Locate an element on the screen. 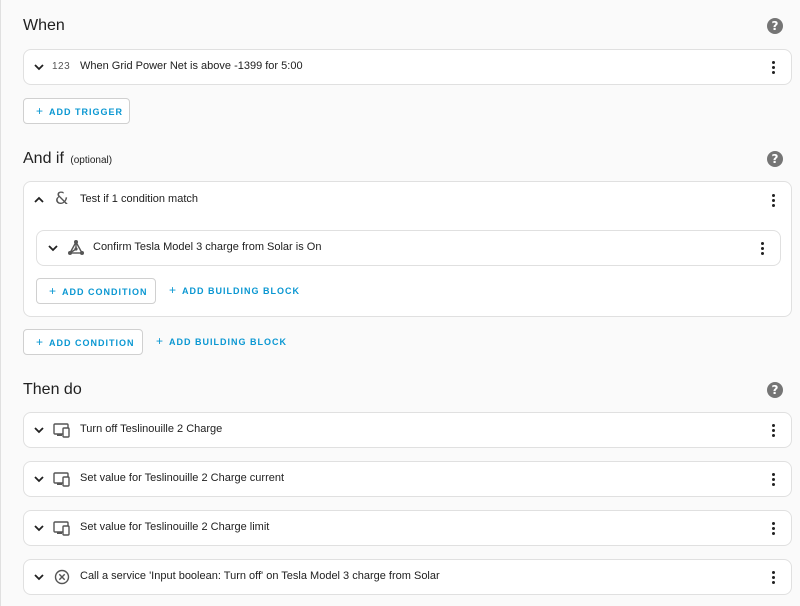 This screenshot has height=606, width=800. optional-label: (optional) is located at coordinates (91, 160).